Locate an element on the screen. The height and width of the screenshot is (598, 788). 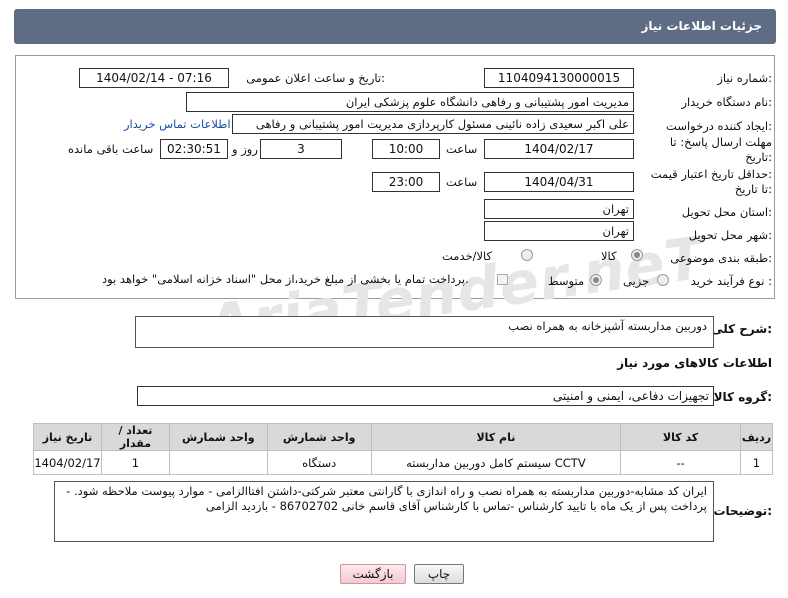
validity-label: حداقل تاریخ اعتبار قیمت: is located at coordinates (711, 174).